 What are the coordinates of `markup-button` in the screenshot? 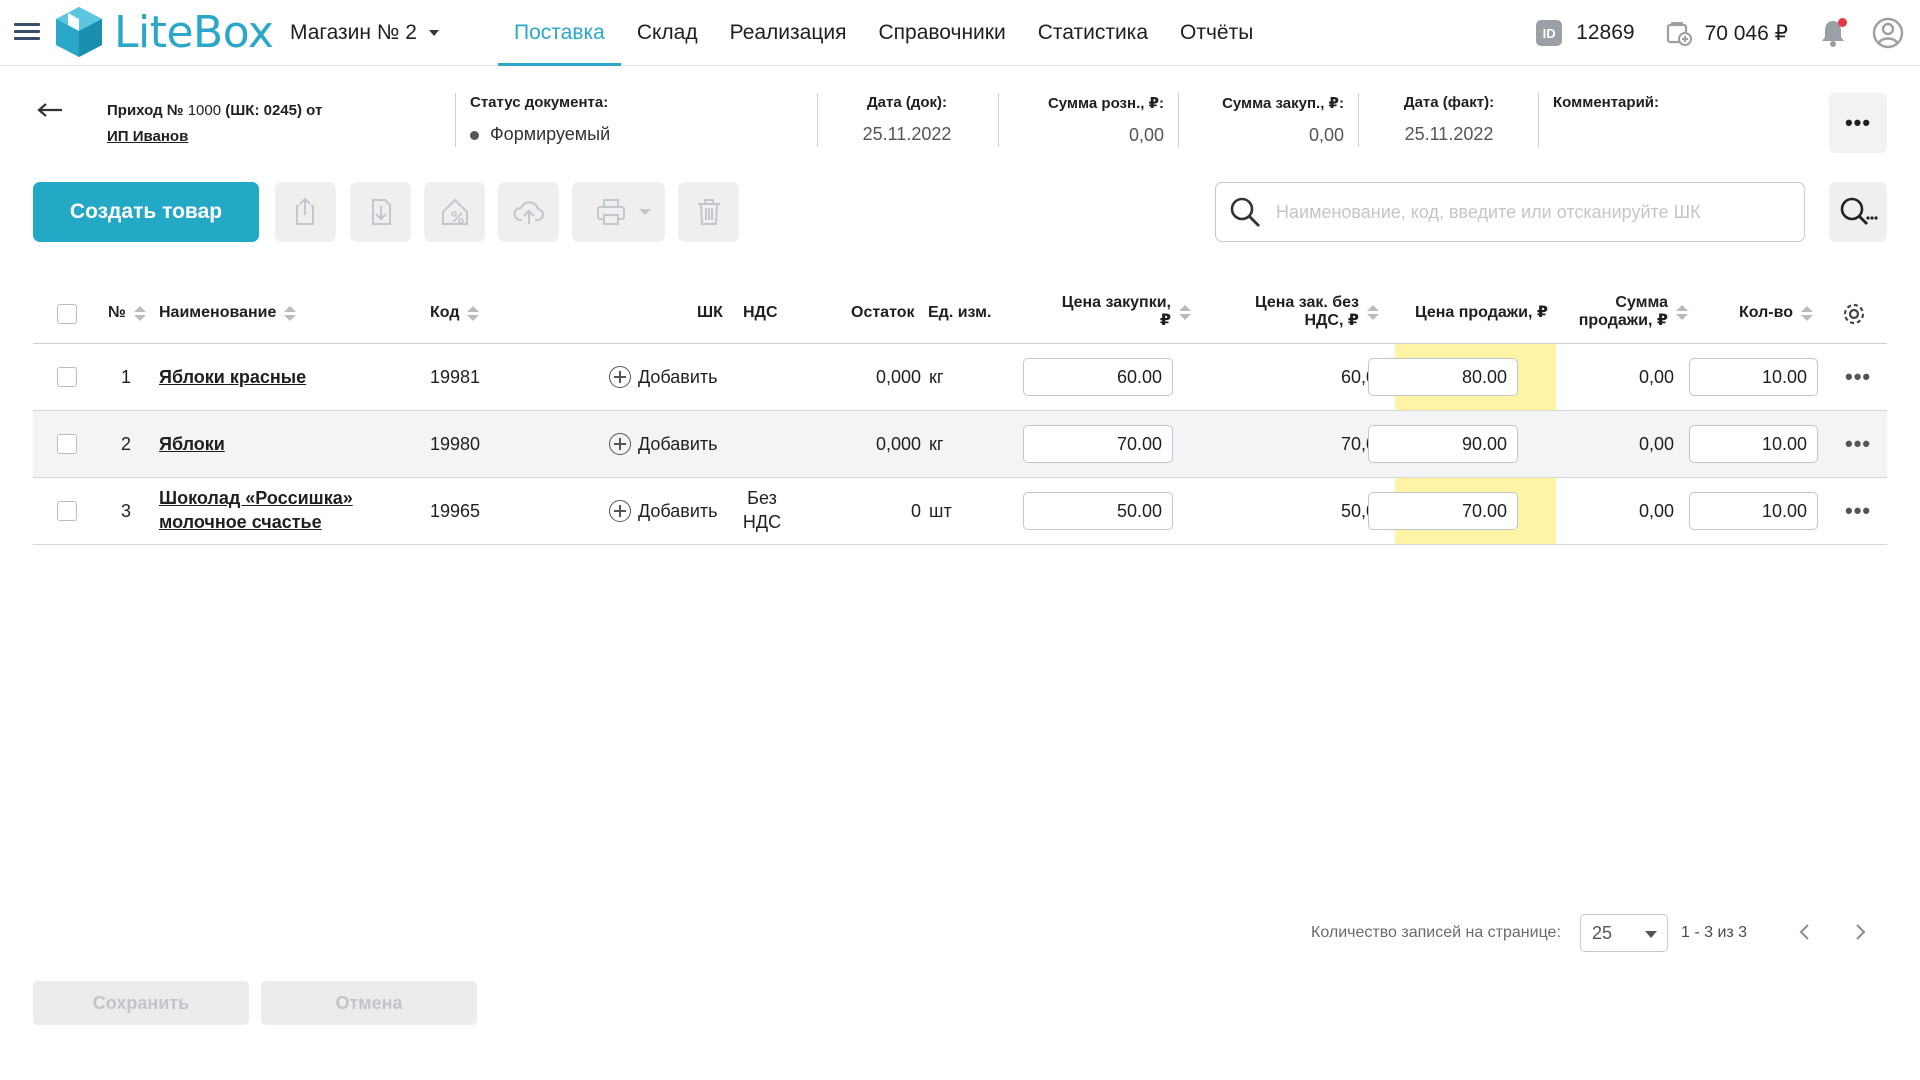 It's located at (454, 212).